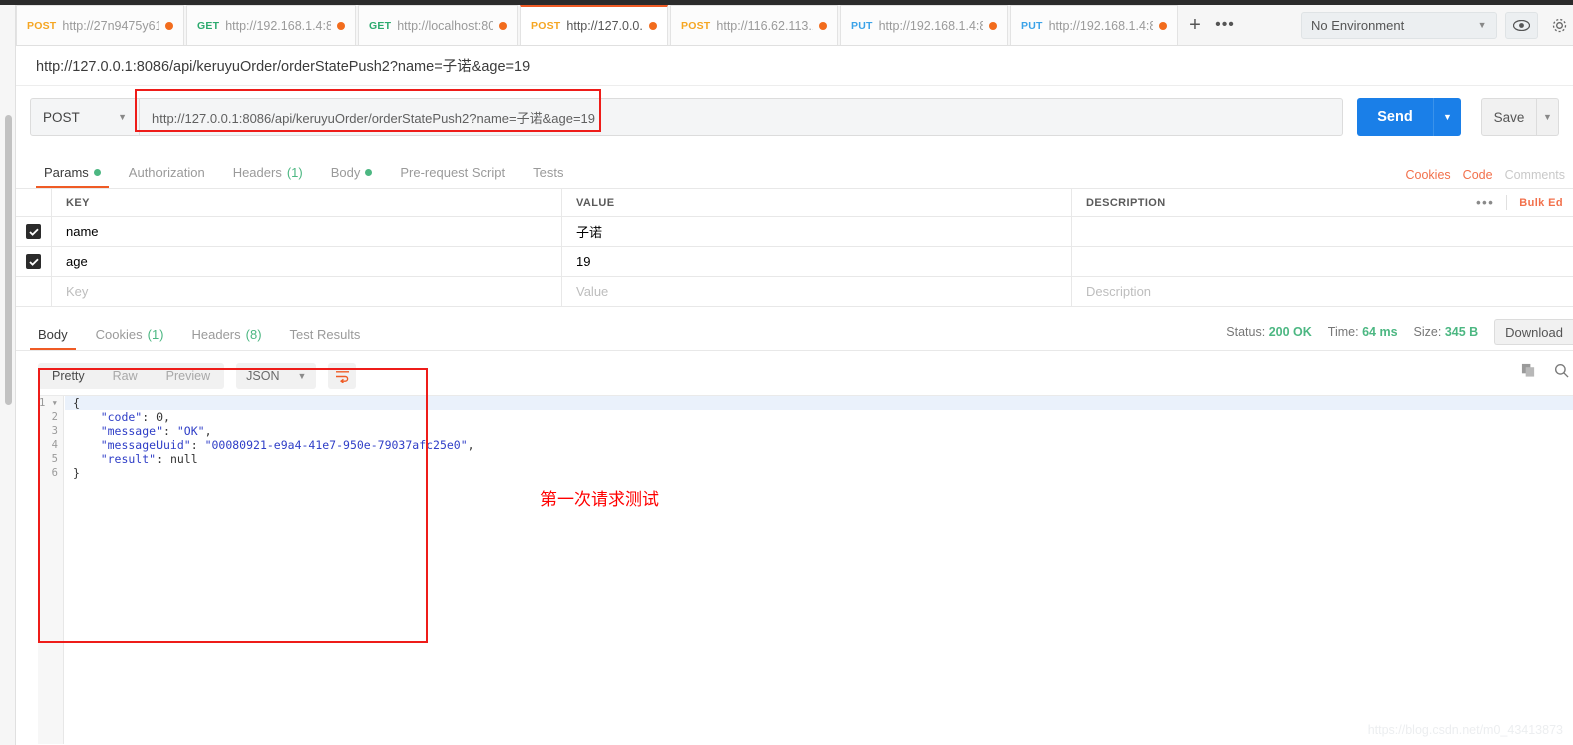 The width and height of the screenshot is (1573, 745). What do you see at coordinates (307, 231) in the screenshot?
I see `row-key-cell: name` at bounding box center [307, 231].